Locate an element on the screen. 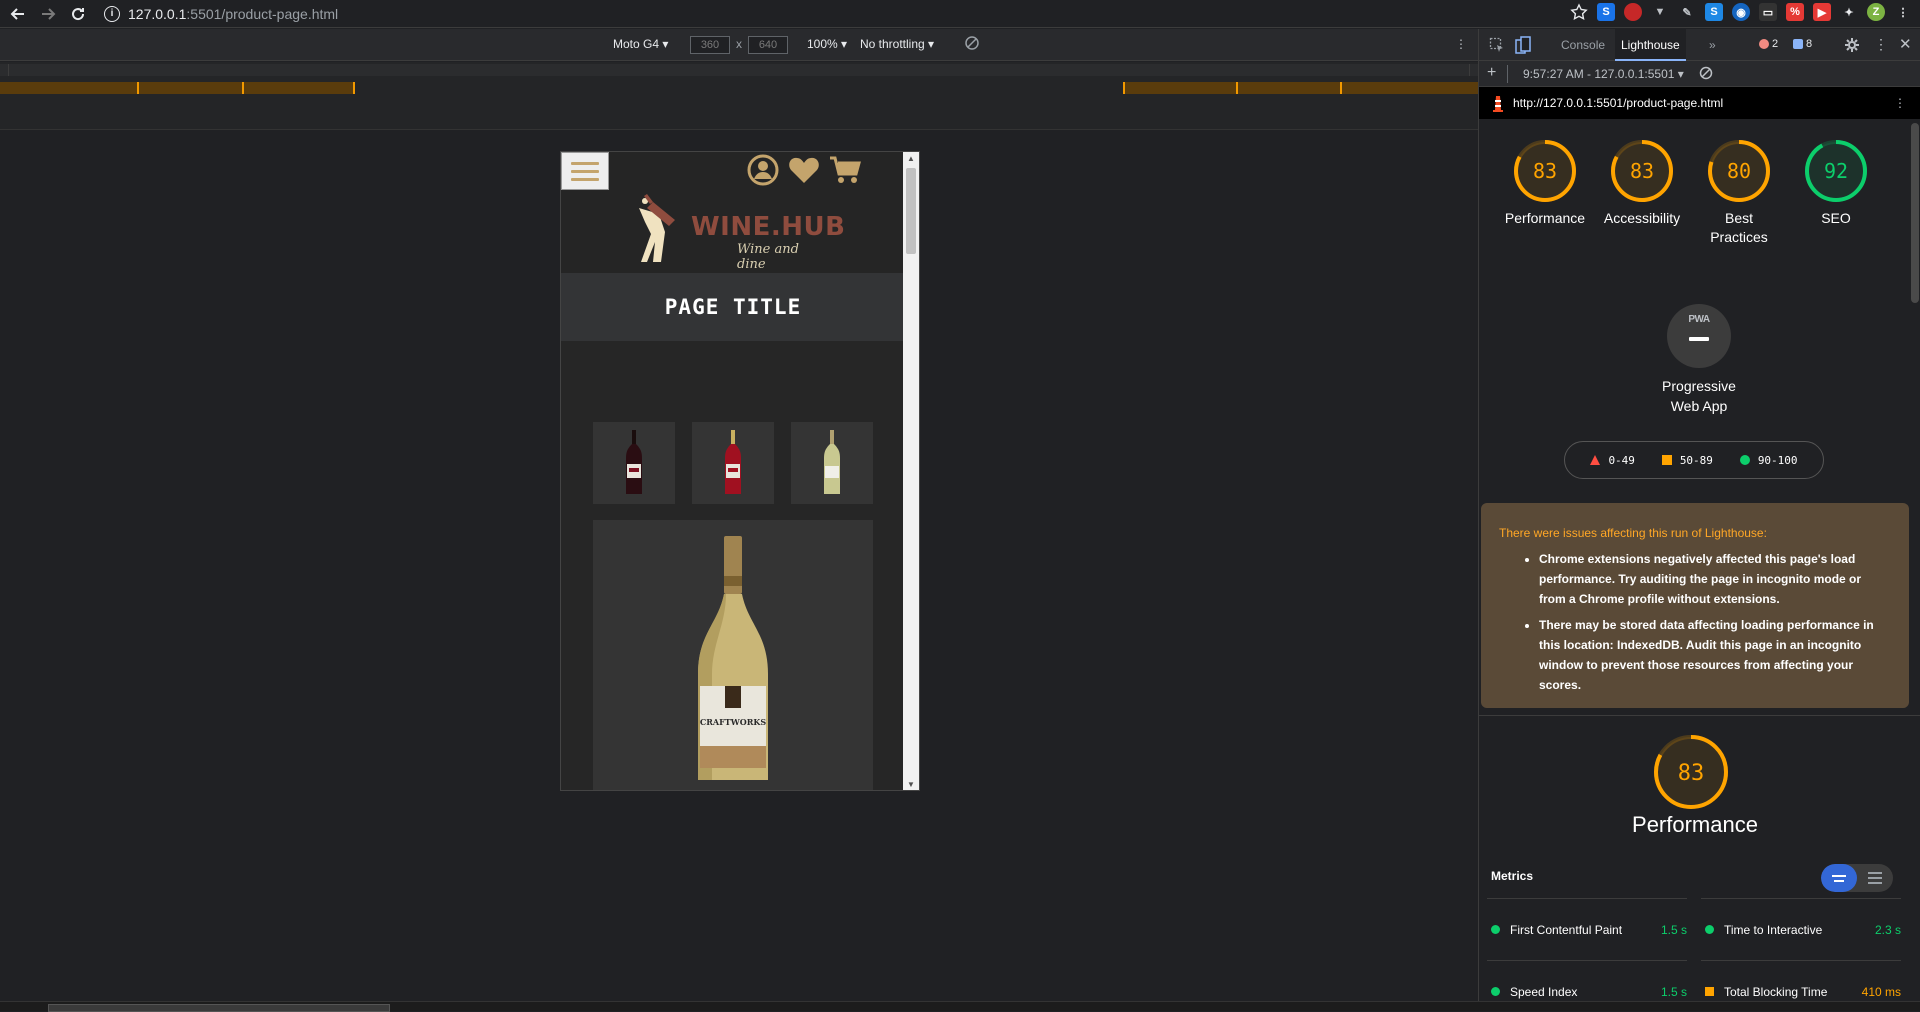  media-query-max-width-right is located at coordinates (1300, 88).